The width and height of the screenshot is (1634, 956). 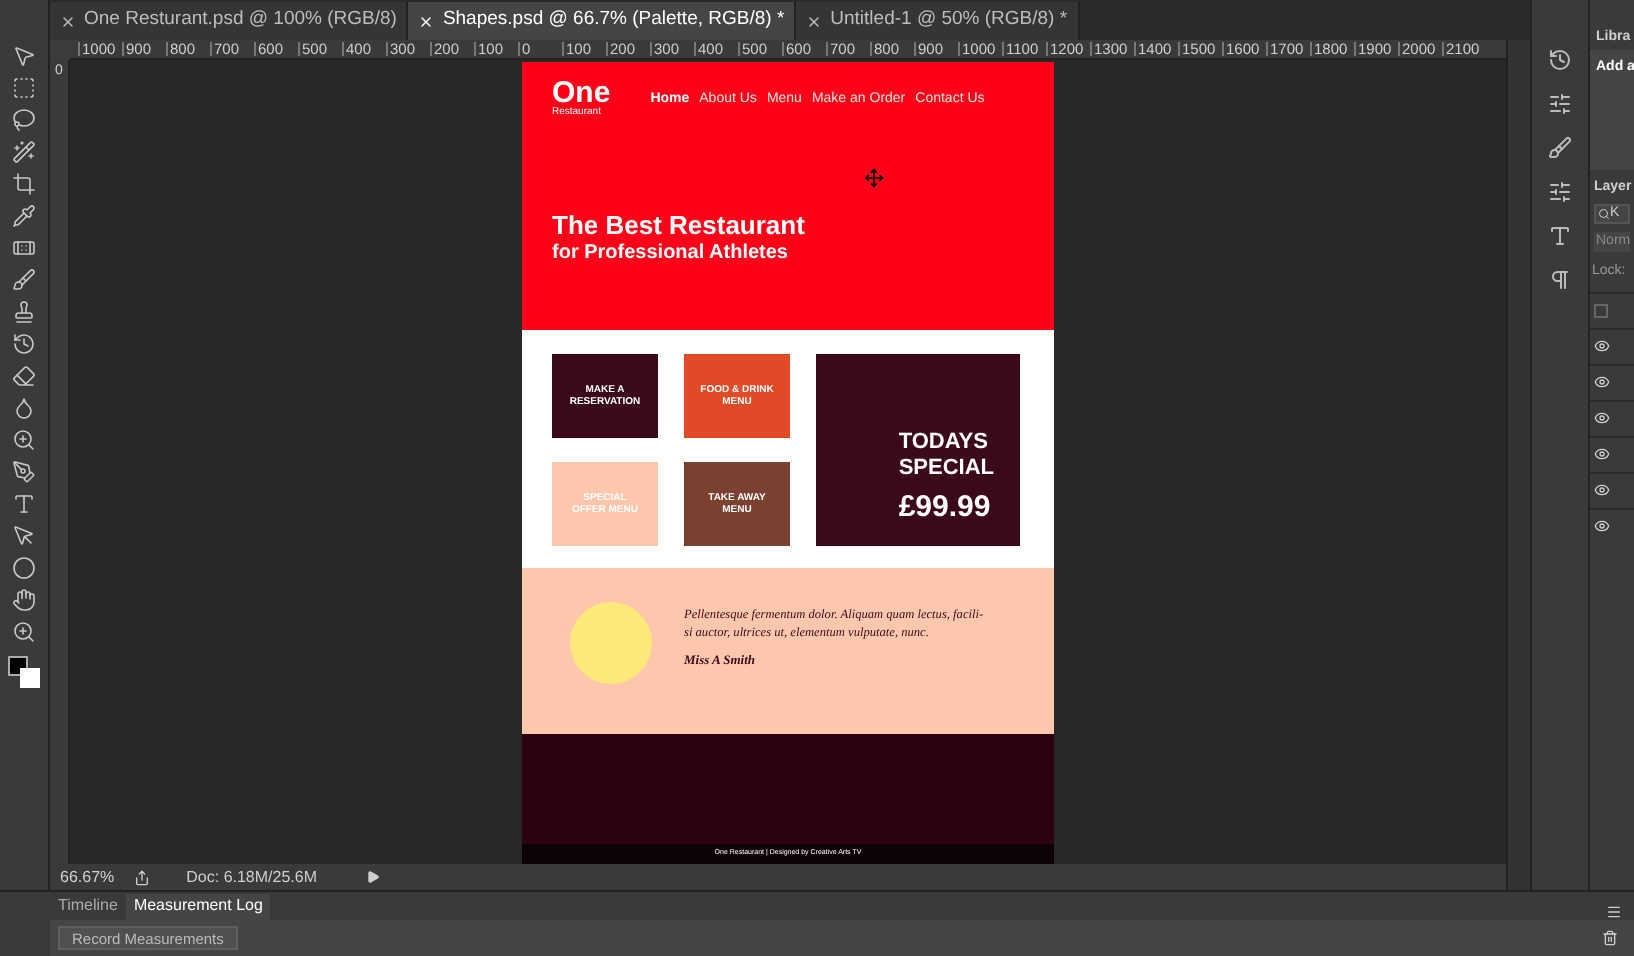 What do you see at coordinates (1560, 280) in the screenshot?
I see `paragraph-icon` at bounding box center [1560, 280].